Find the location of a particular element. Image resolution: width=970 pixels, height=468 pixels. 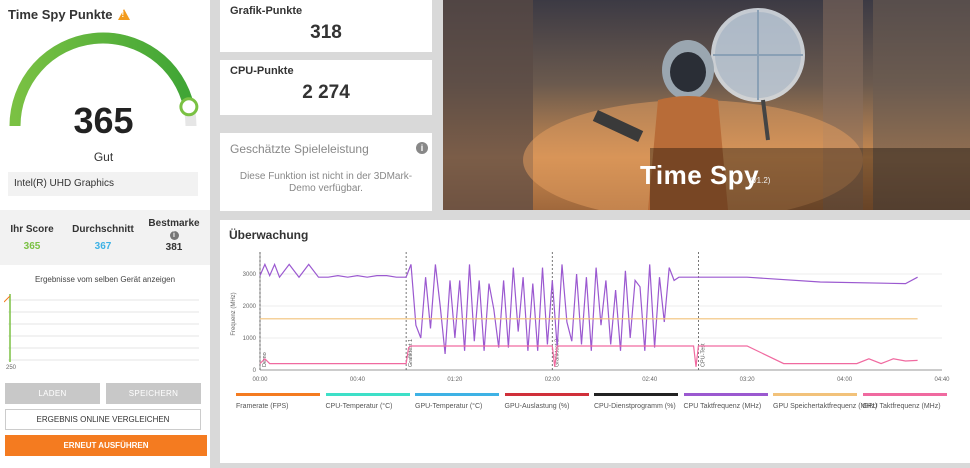

x-tick-label: 00:40 is located at coordinates (358, 380).